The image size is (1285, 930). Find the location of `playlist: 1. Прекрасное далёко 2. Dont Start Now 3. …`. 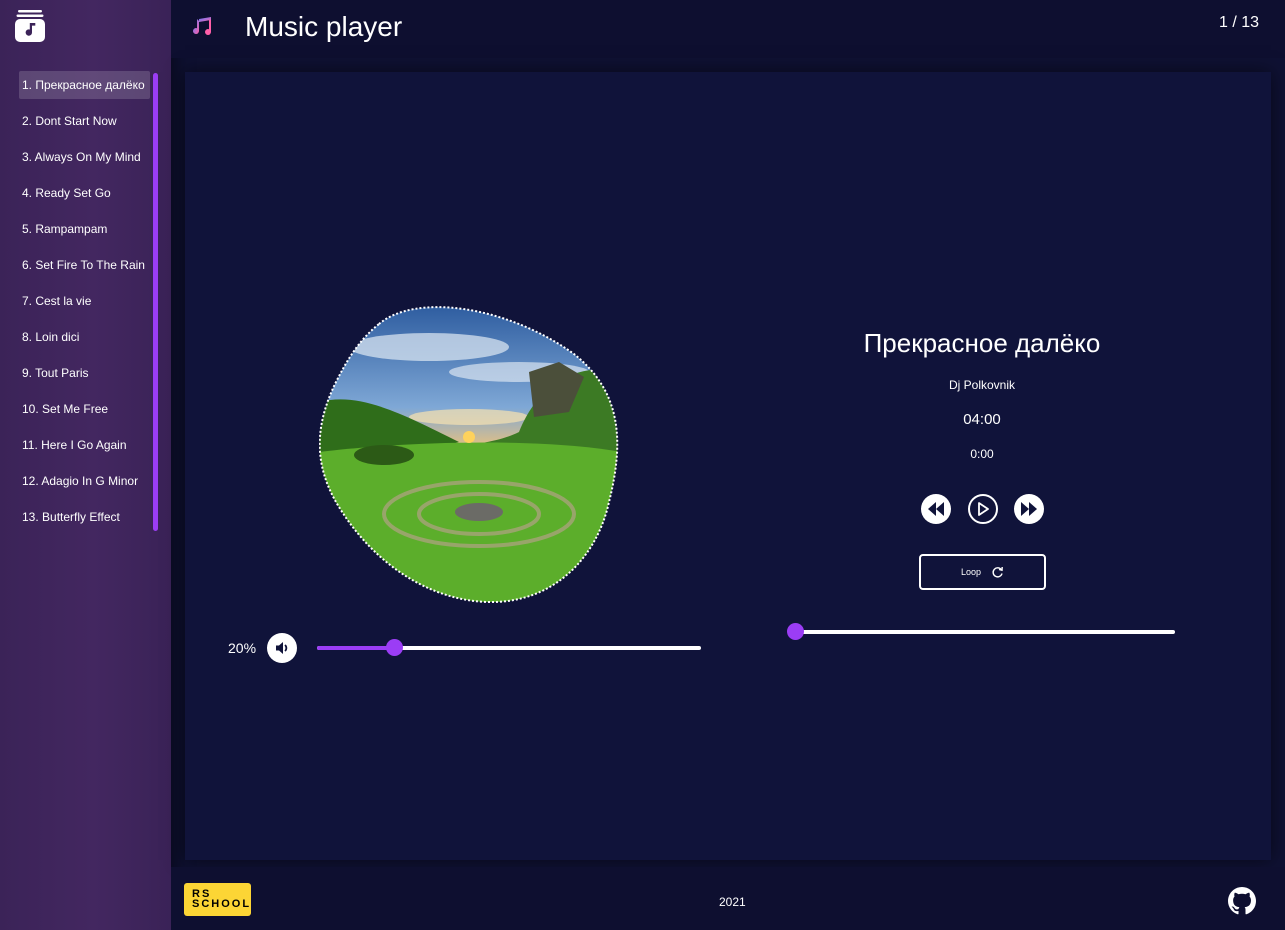

playlist: 1. Прекрасное далёко 2. Dont Start Now 3. … is located at coordinates (84, 305).